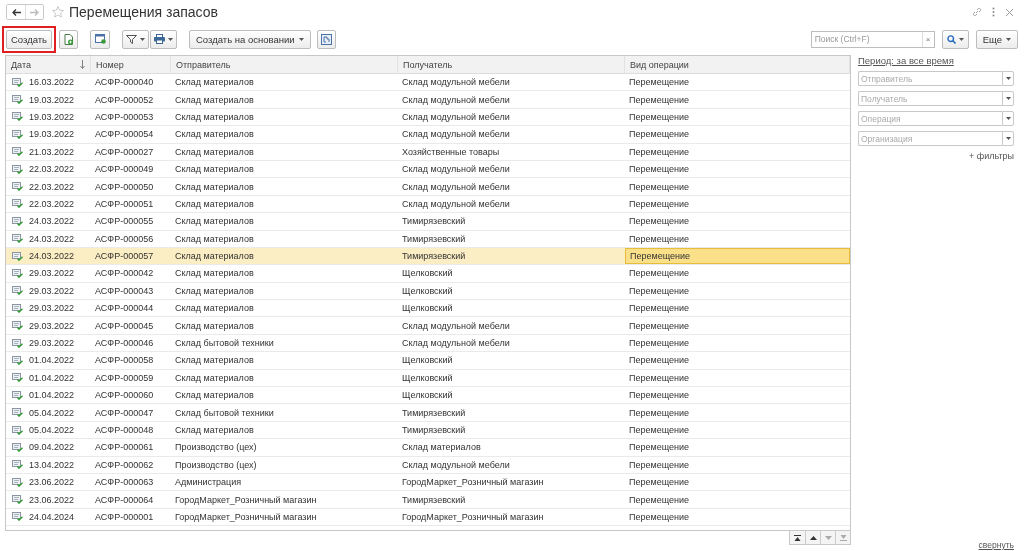 This screenshot has height=551, width=1024. I want to click on more-button: Еще, so click(996, 39).